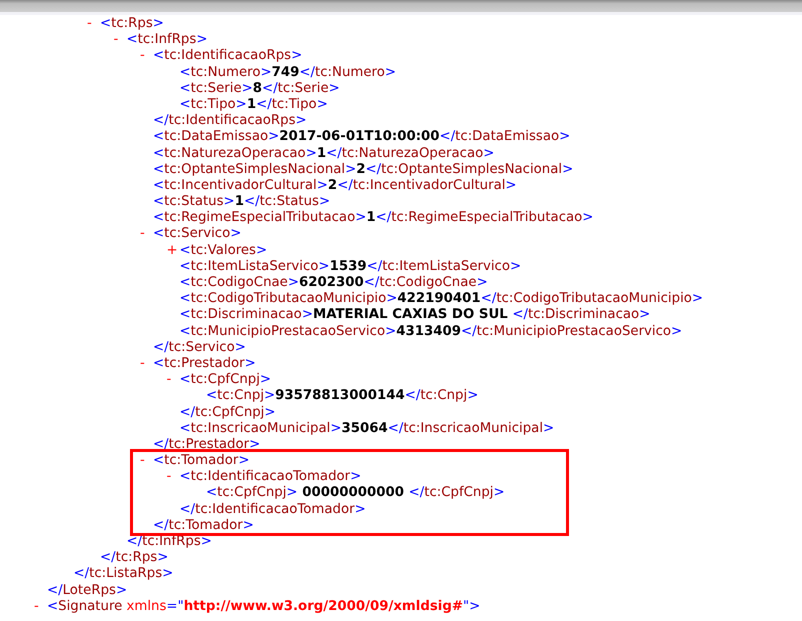 This screenshot has width=802, height=621. I want to click on xml-line: </tc:InfRps>, so click(169, 542).